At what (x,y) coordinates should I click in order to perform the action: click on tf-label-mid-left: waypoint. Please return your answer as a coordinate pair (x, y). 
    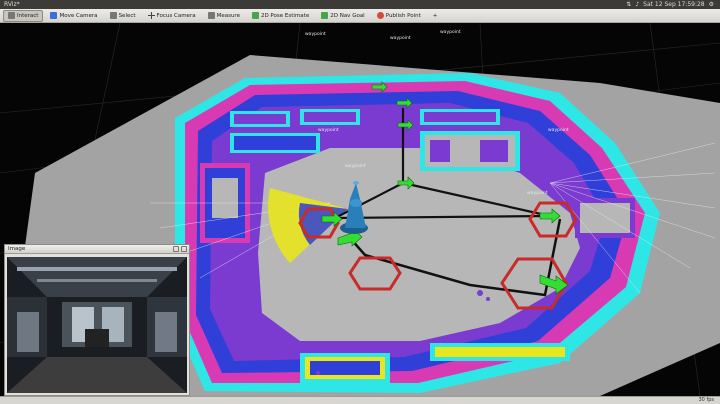
    Looking at the image, I should click on (328, 130).